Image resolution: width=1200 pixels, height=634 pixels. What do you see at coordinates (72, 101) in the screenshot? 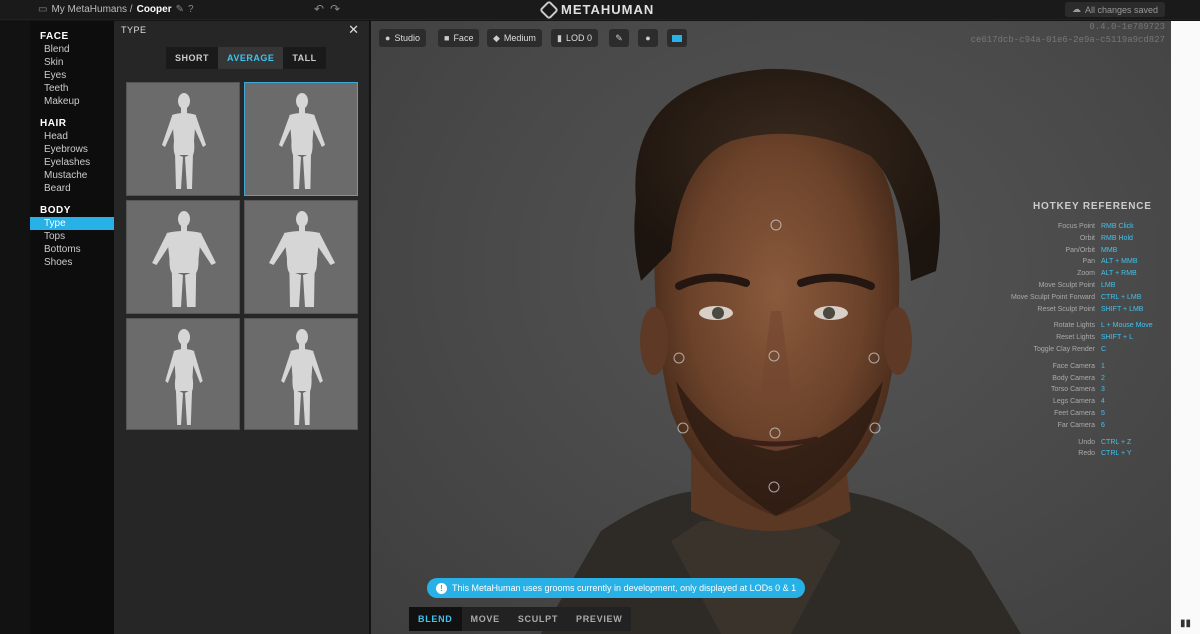
I see `nav-item-makeup: Makeup` at bounding box center [72, 101].